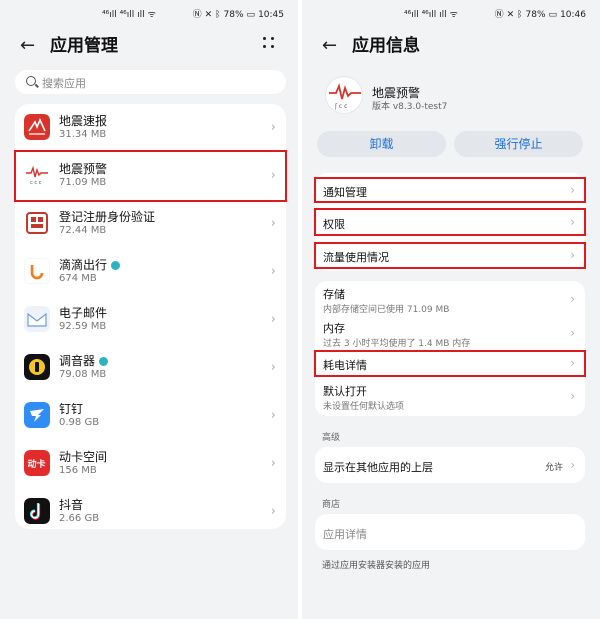 This screenshot has width=600, height=619. I want to click on app-name: 登记注册身份验证, so click(107, 217).